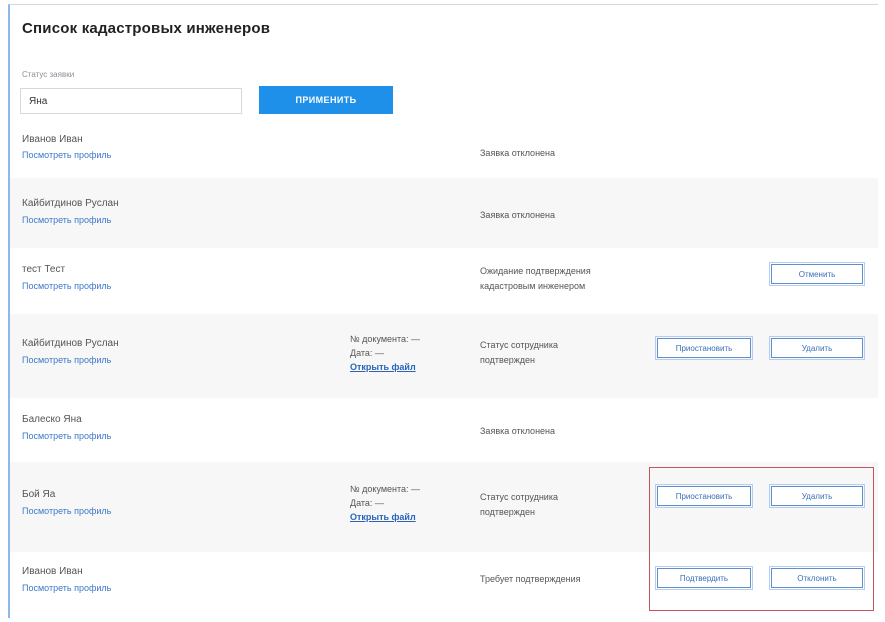 This screenshot has width=885, height=622. What do you see at coordinates (533, 286) in the screenshot?
I see `status-line: кадастровым инженером` at bounding box center [533, 286].